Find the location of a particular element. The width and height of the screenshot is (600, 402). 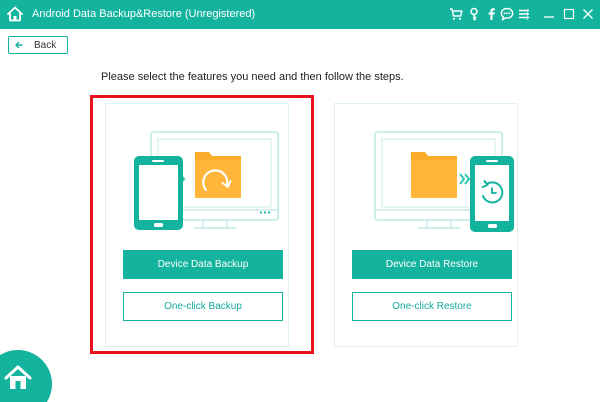

back-button-label: Back is located at coordinates (45, 45).